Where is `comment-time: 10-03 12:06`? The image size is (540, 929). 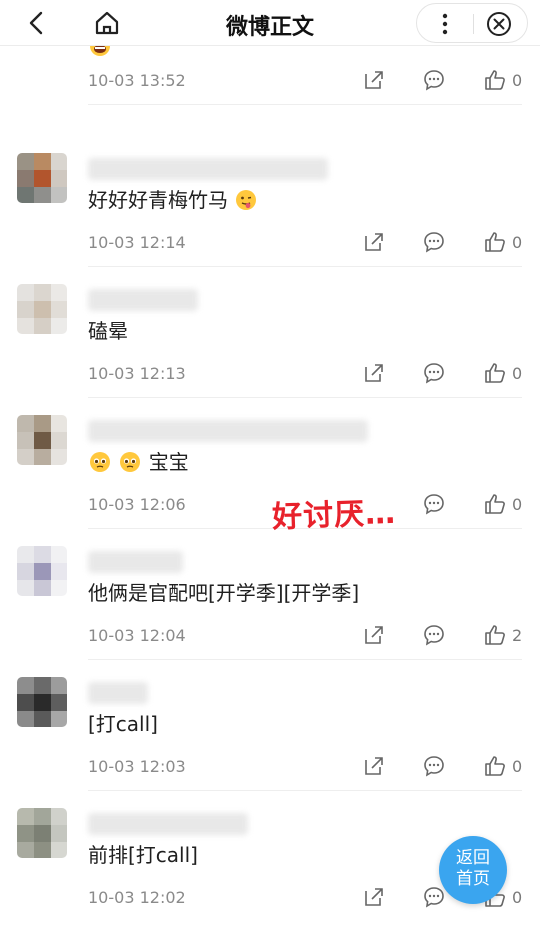 comment-time: 10-03 12:06 is located at coordinates (137, 504).